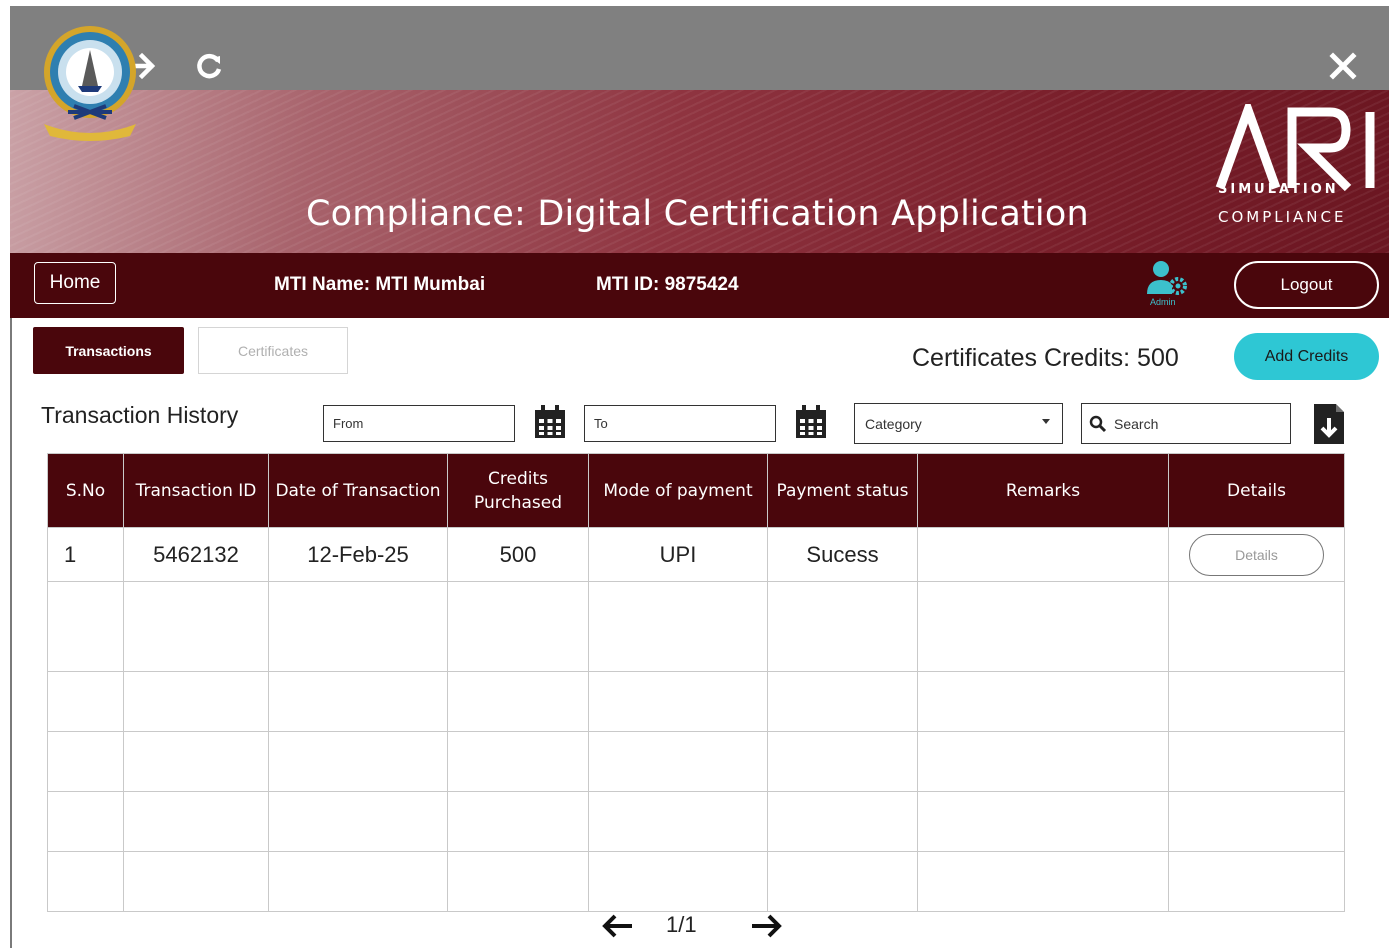 The image size is (1389, 948). I want to click on caret-down-icon, so click(1046, 421).